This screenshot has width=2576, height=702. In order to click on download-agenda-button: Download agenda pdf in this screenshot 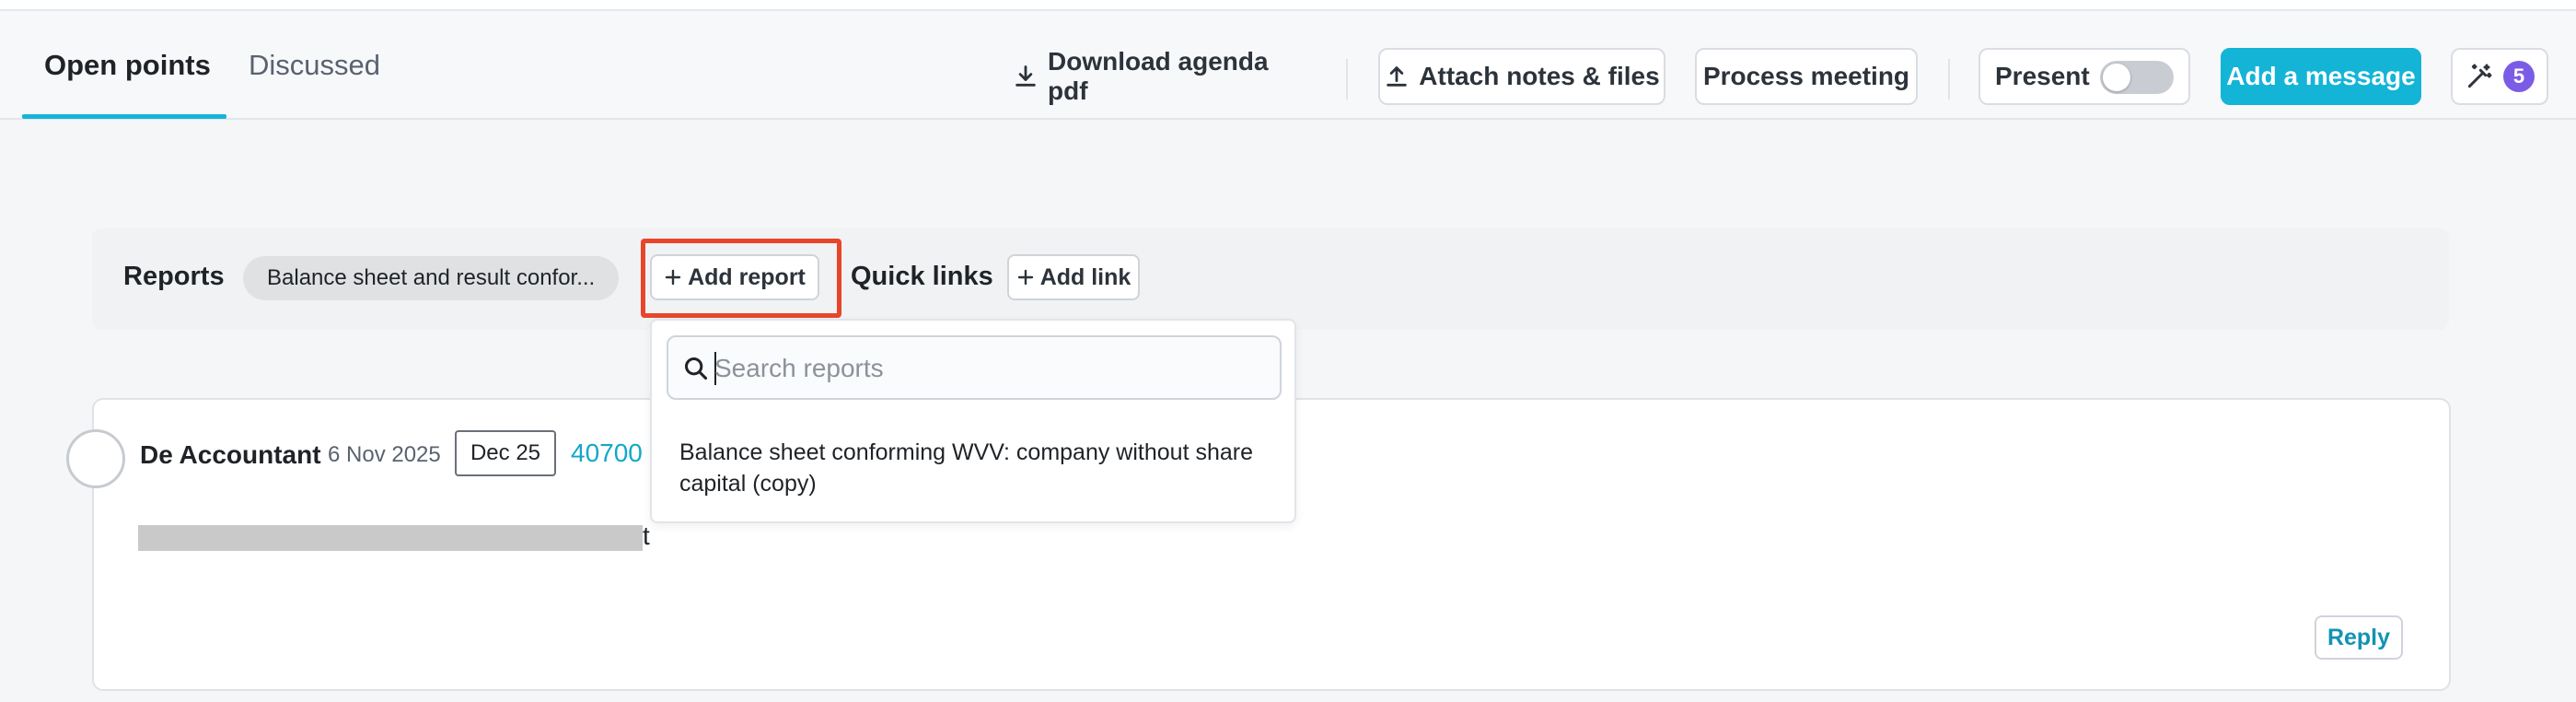, I will do `click(1160, 76)`.